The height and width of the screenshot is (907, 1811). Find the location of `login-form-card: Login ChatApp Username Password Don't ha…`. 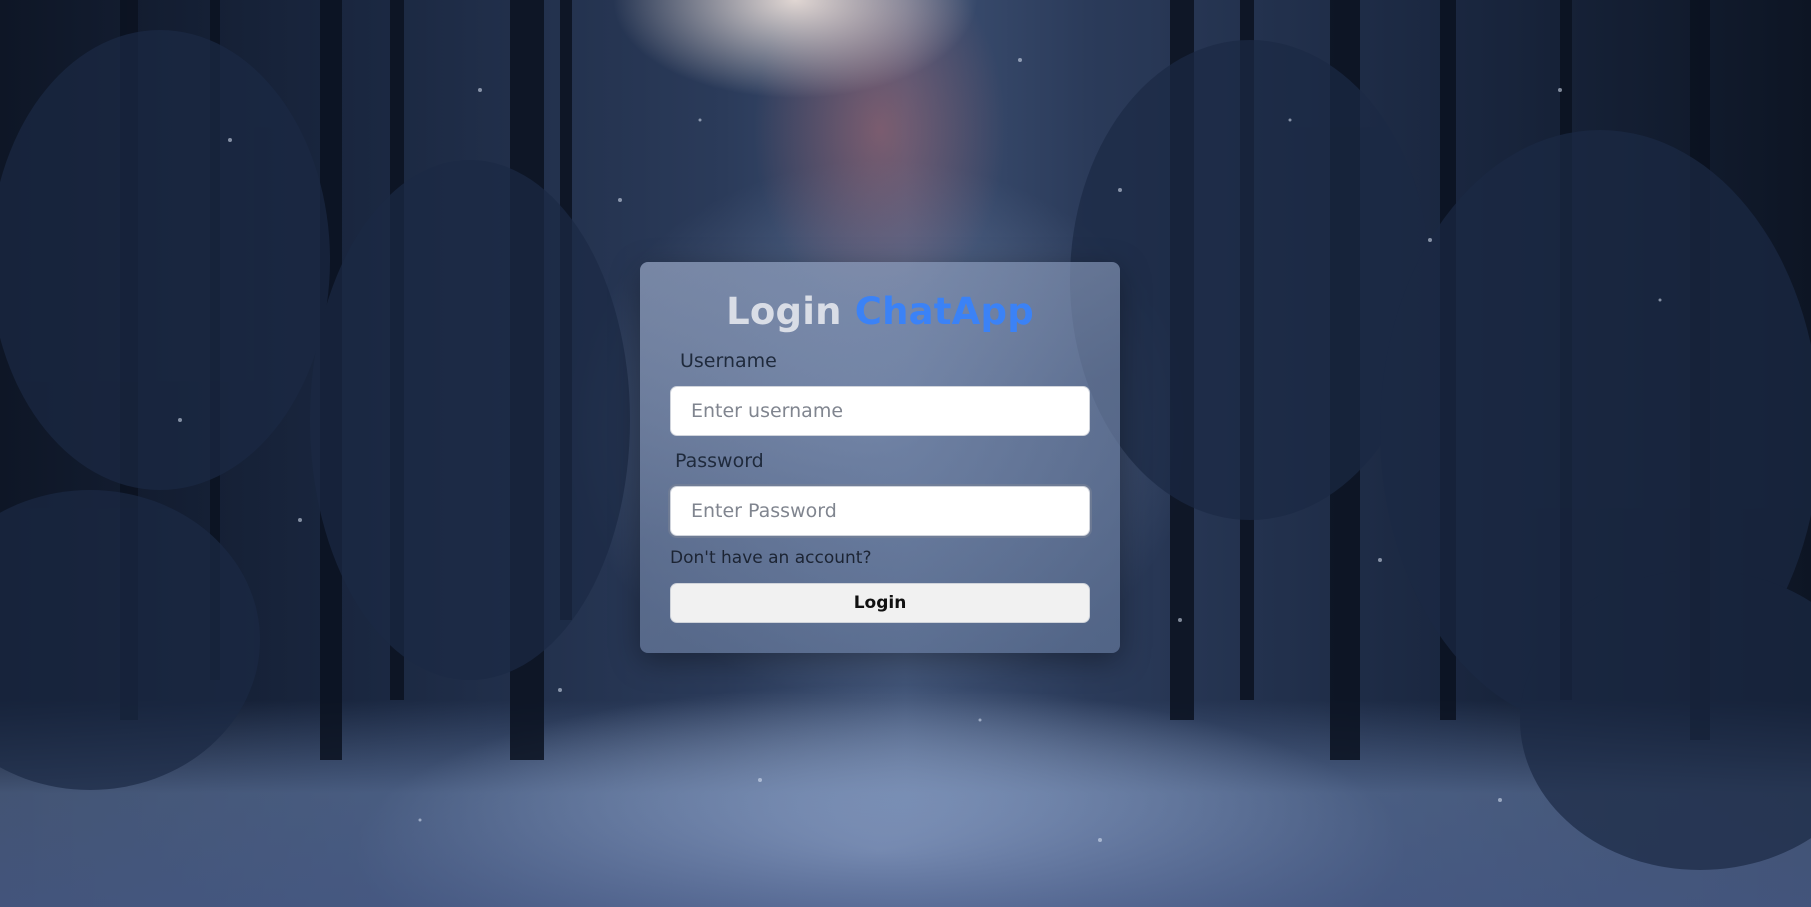

login-form-card: Login ChatApp Username Password Don't ha… is located at coordinates (880, 457).